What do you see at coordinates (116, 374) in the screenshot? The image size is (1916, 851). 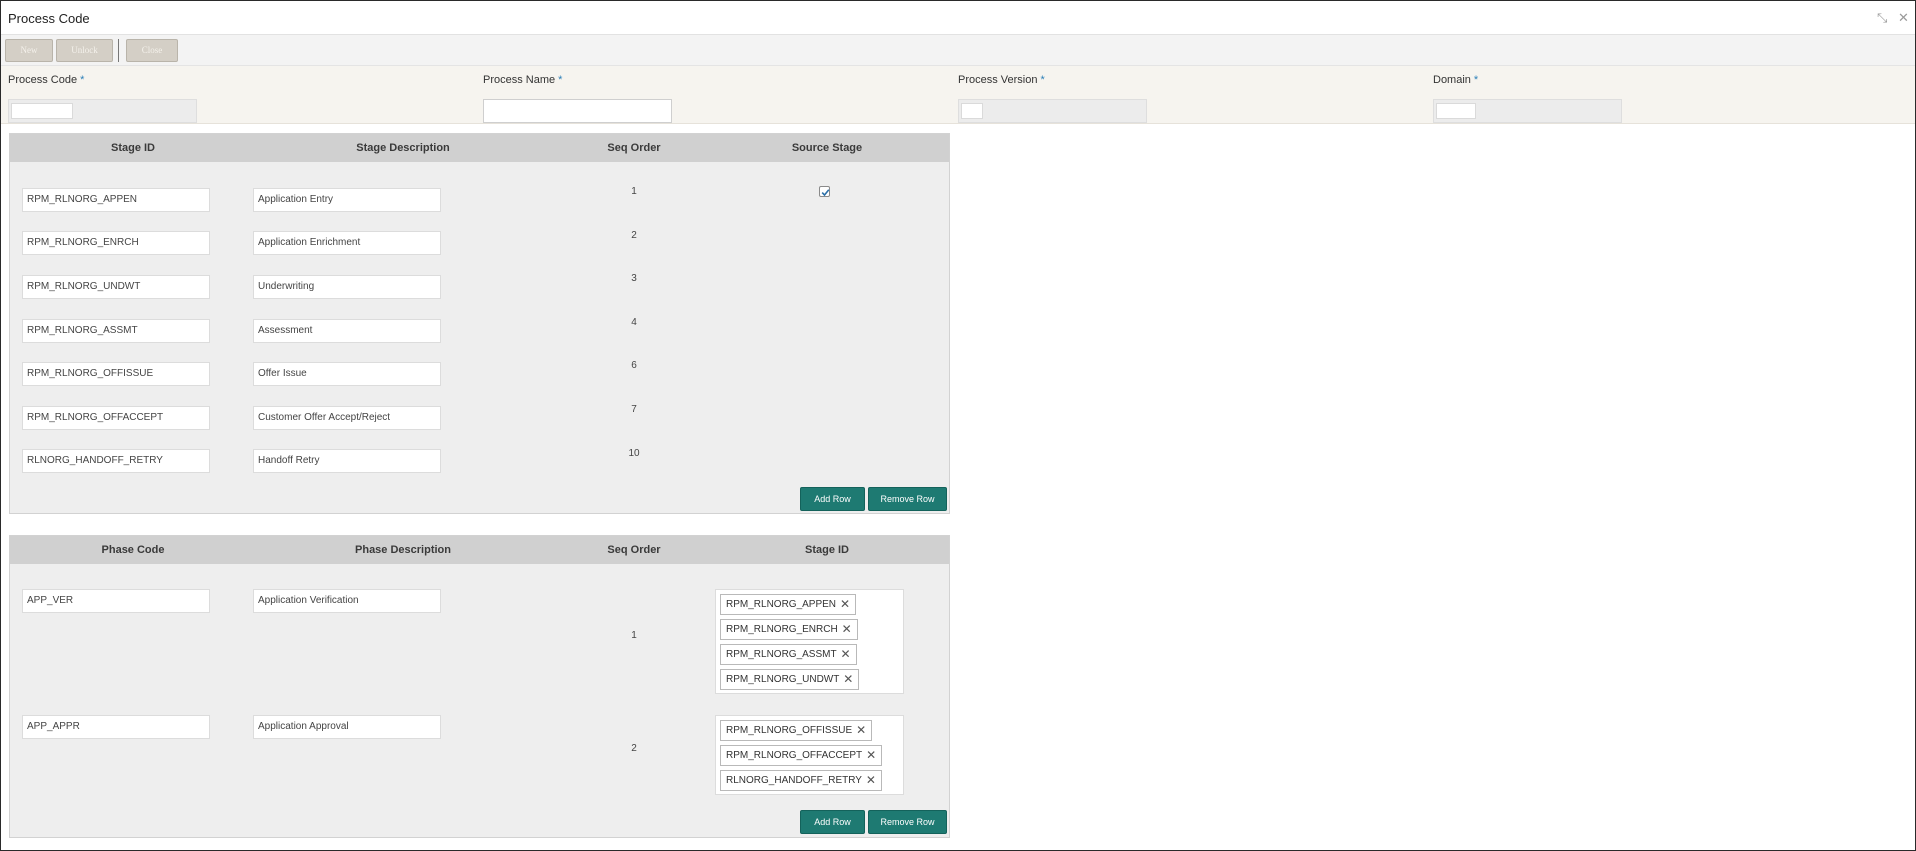 I see `stage-id-input: RPM_RLNORG_OFFISSUE` at bounding box center [116, 374].